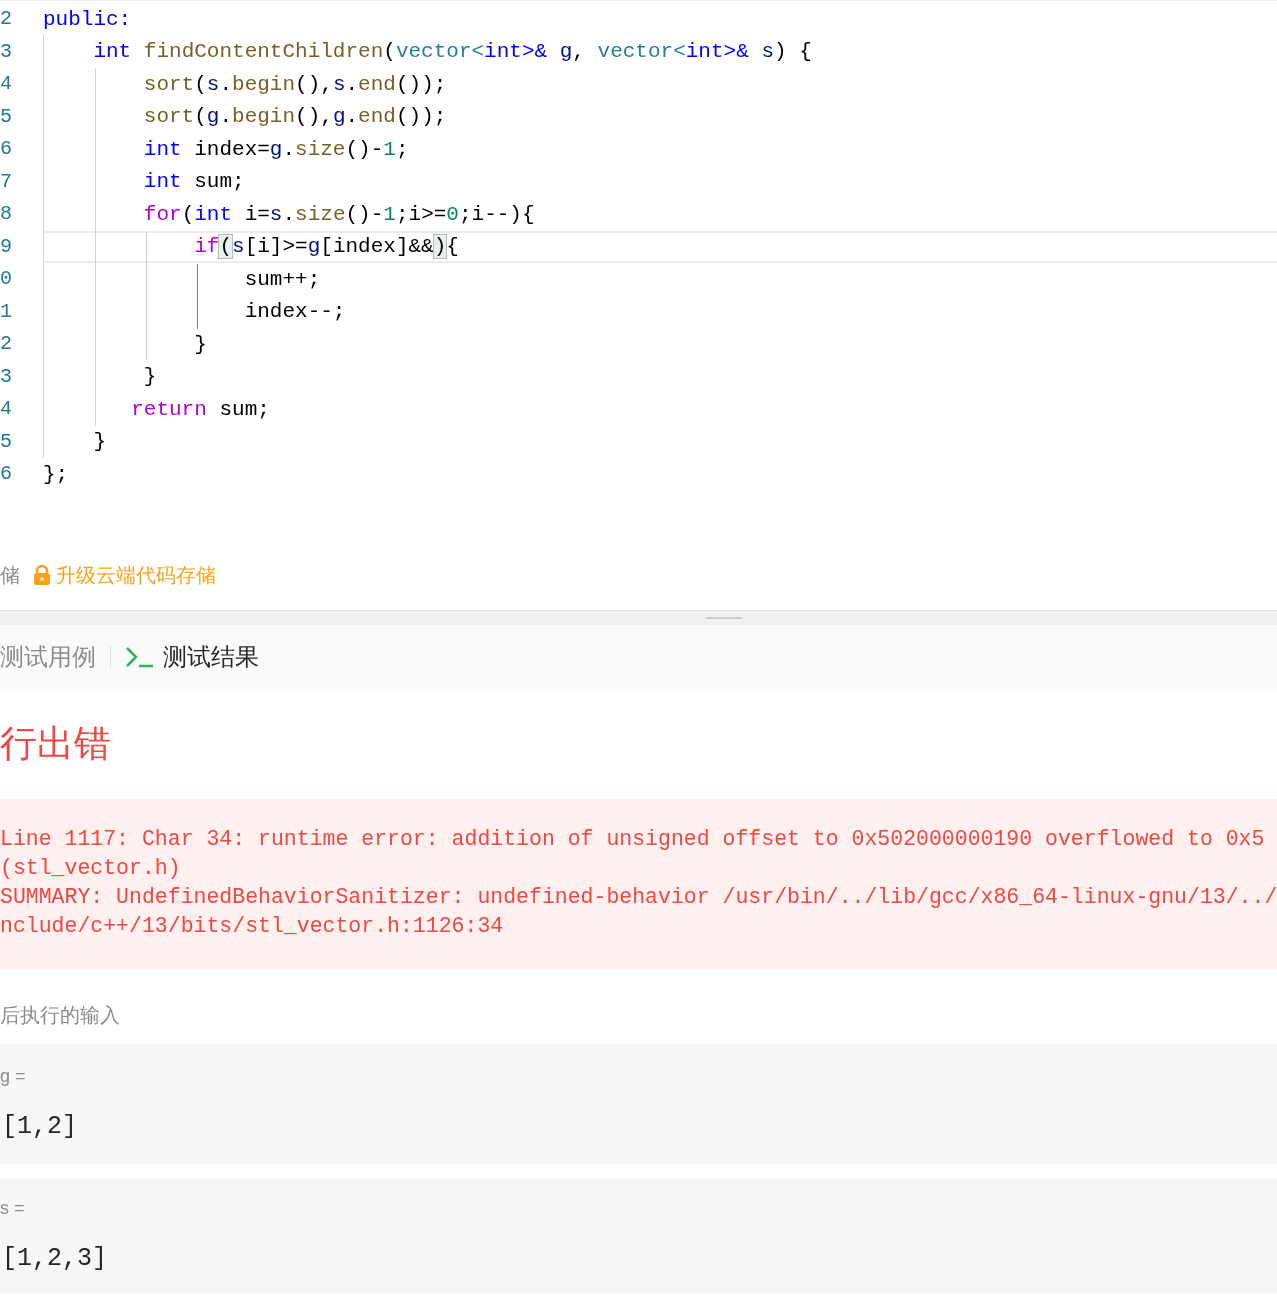 The height and width of the screenshot is (1301, 1277). Describe the element at coordinates (13, 1076) in the screenshot. I see `input-name: g =` at that location.